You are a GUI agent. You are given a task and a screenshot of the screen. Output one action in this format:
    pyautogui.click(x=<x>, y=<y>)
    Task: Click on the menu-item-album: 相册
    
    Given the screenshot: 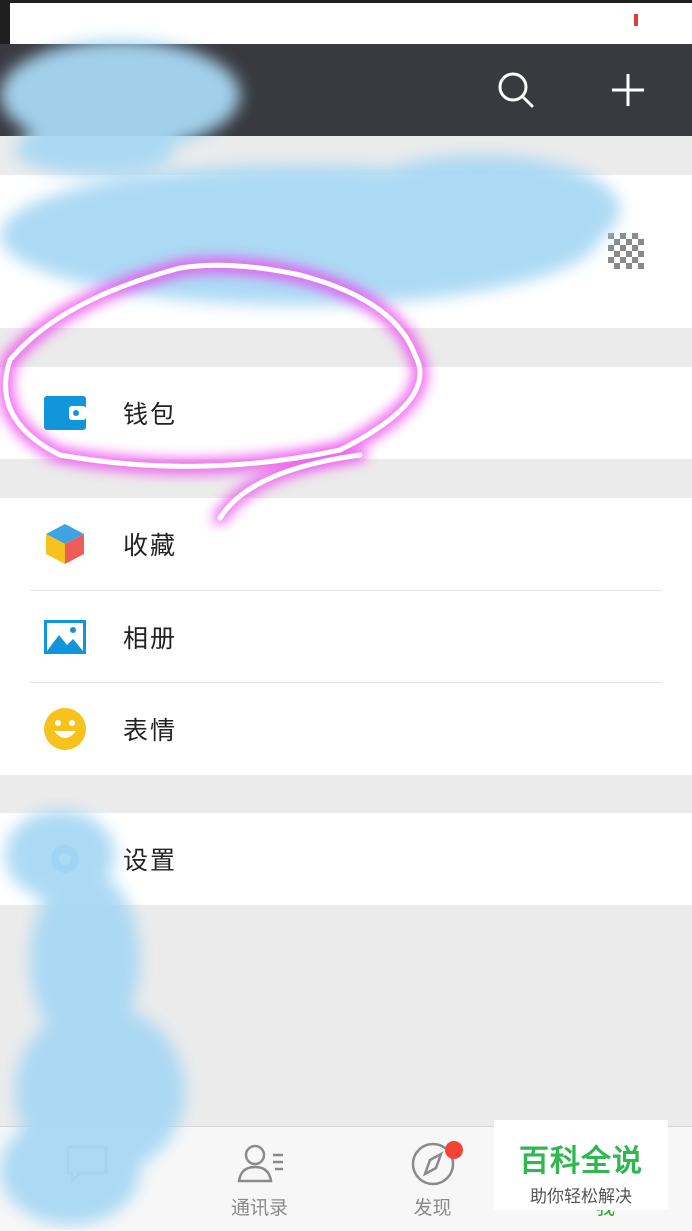 What is the action you would take?
    pyautogui.click(x=346, y=637)
    